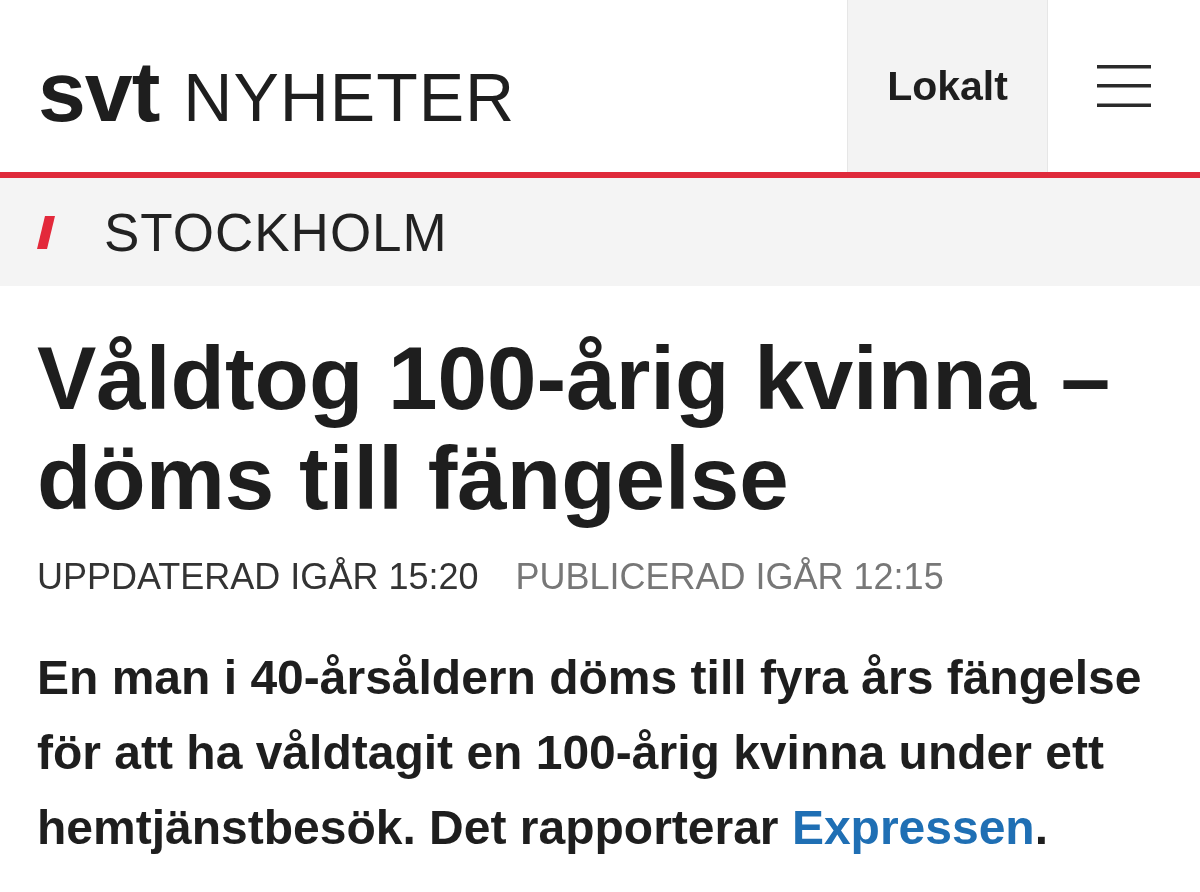 This screenshot has width=1200, height=892. I want to click on updated-time: UPPDATERAD IGÅR 15:20, so click(258, 577).